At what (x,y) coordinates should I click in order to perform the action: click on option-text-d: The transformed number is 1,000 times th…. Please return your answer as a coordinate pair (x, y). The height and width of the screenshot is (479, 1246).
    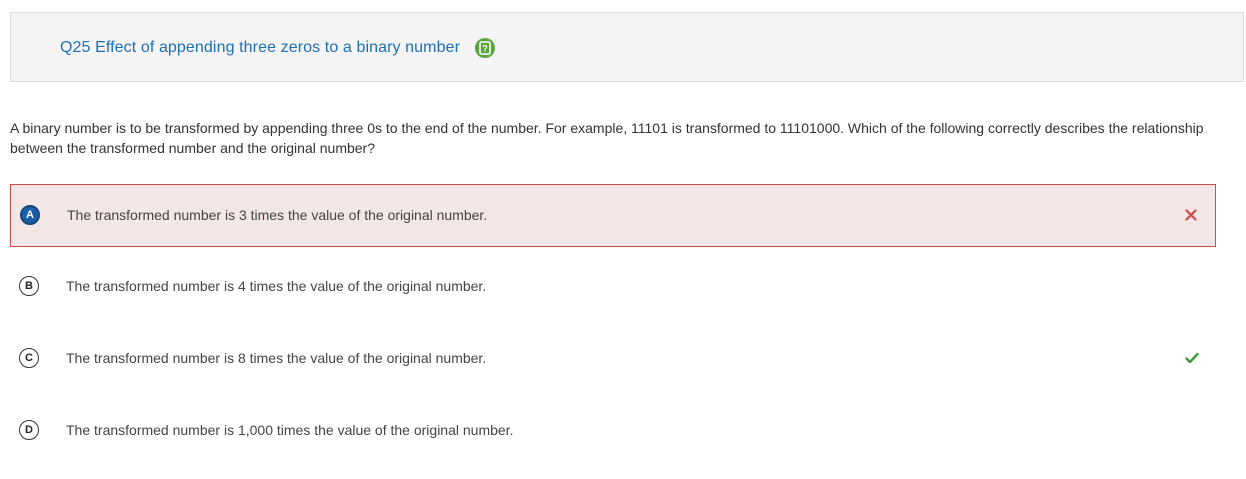
    Looking at the image, I should click on (290, 430).